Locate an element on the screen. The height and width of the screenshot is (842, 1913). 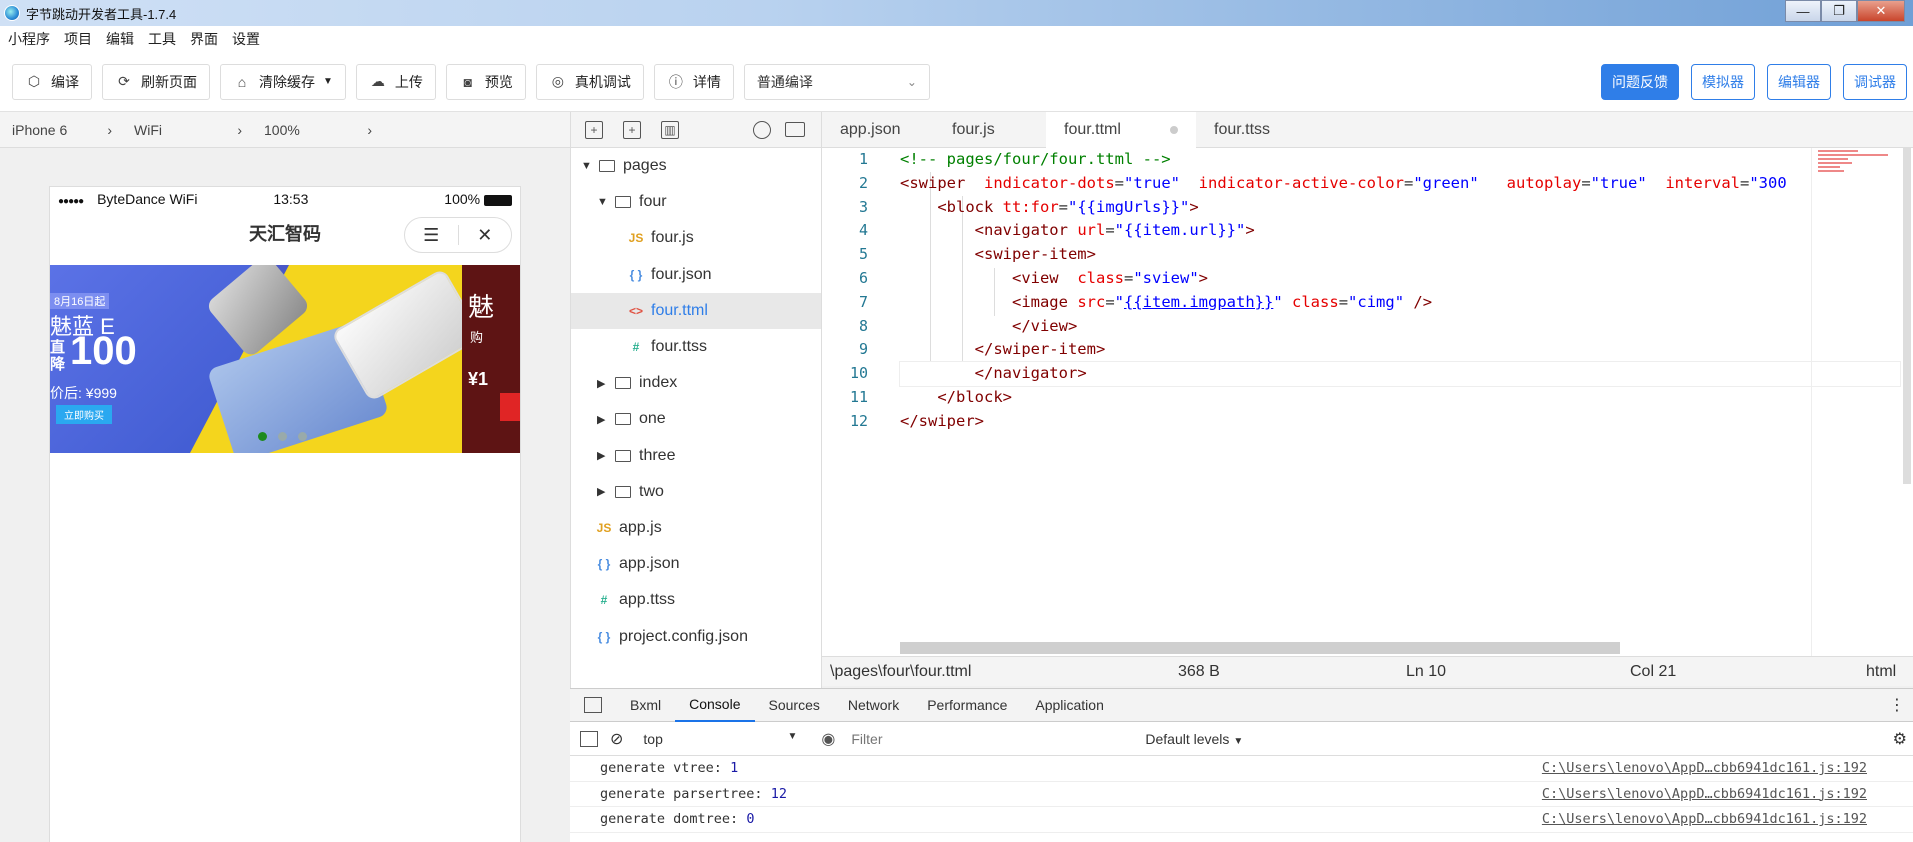
menu-edit: 编辑 is located at coordinates (120, 39).